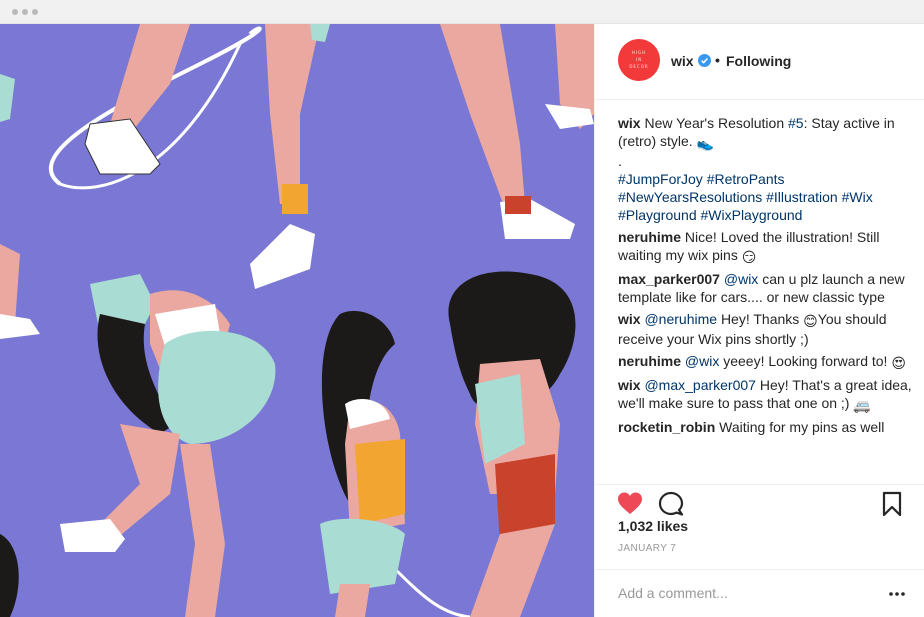  I want to click on smile-emoji-icon: 😊, so click(810, 321).